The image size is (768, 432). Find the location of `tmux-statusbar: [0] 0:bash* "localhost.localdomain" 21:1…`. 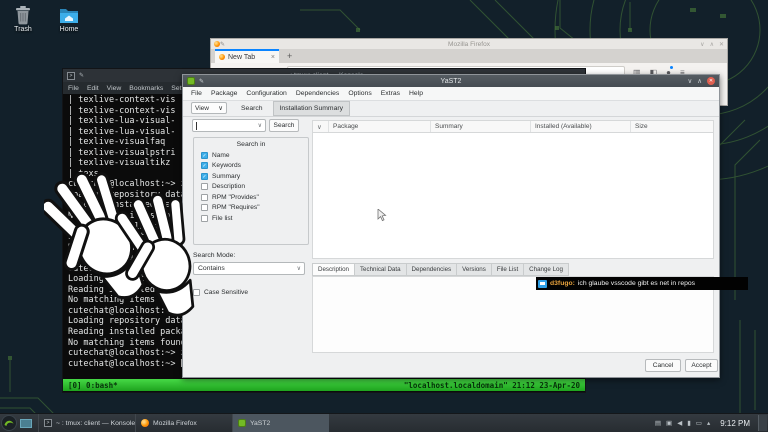

tmux-statusbar: [0] 0:bash* "localhost.localdomain" 21:1… is located at coordinates (324, 385).